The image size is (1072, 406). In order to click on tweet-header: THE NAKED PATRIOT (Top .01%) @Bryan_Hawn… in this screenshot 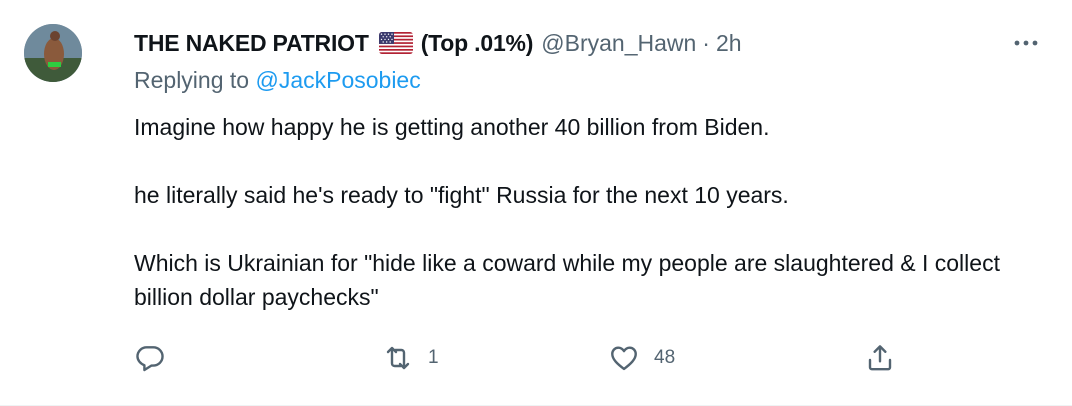, I will do `click(438, 43)`.